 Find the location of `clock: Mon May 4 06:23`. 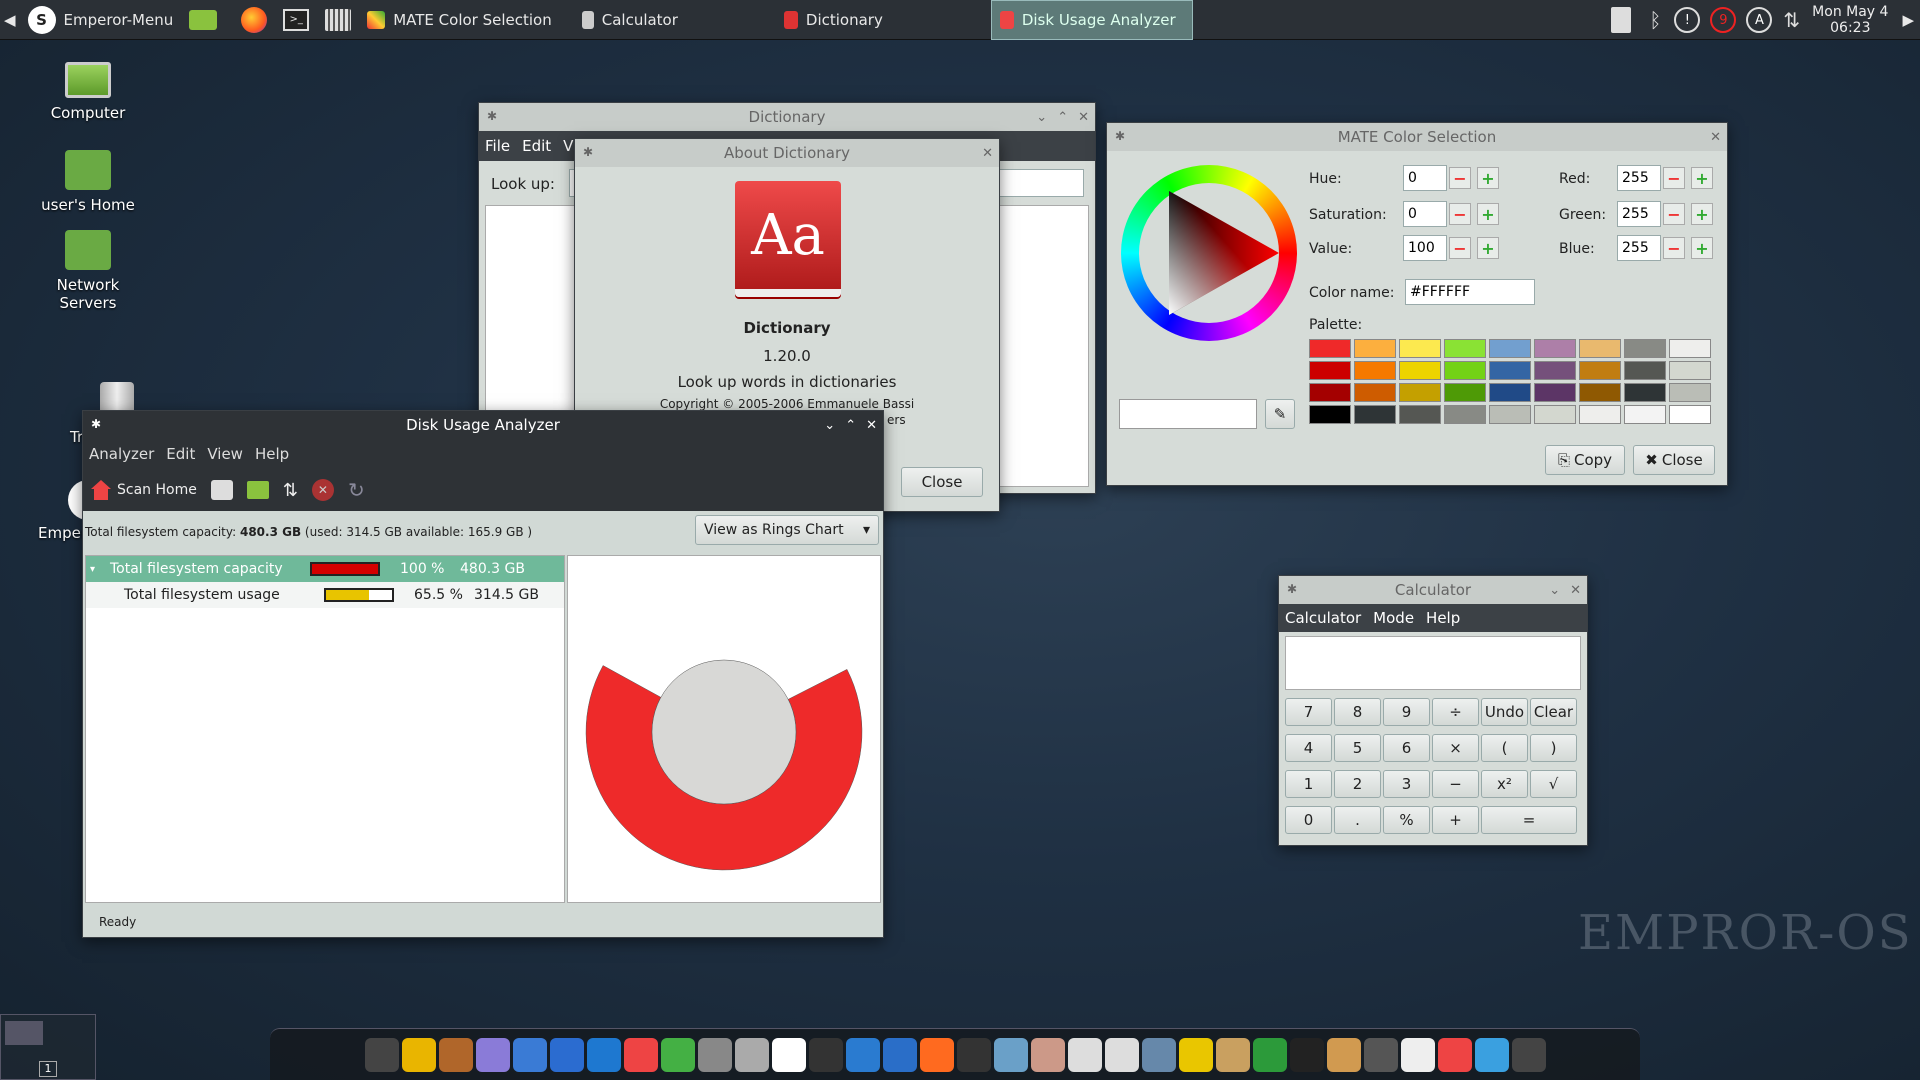

clock: Mon May 4 06:23 is located at coordinates (1850, 20).